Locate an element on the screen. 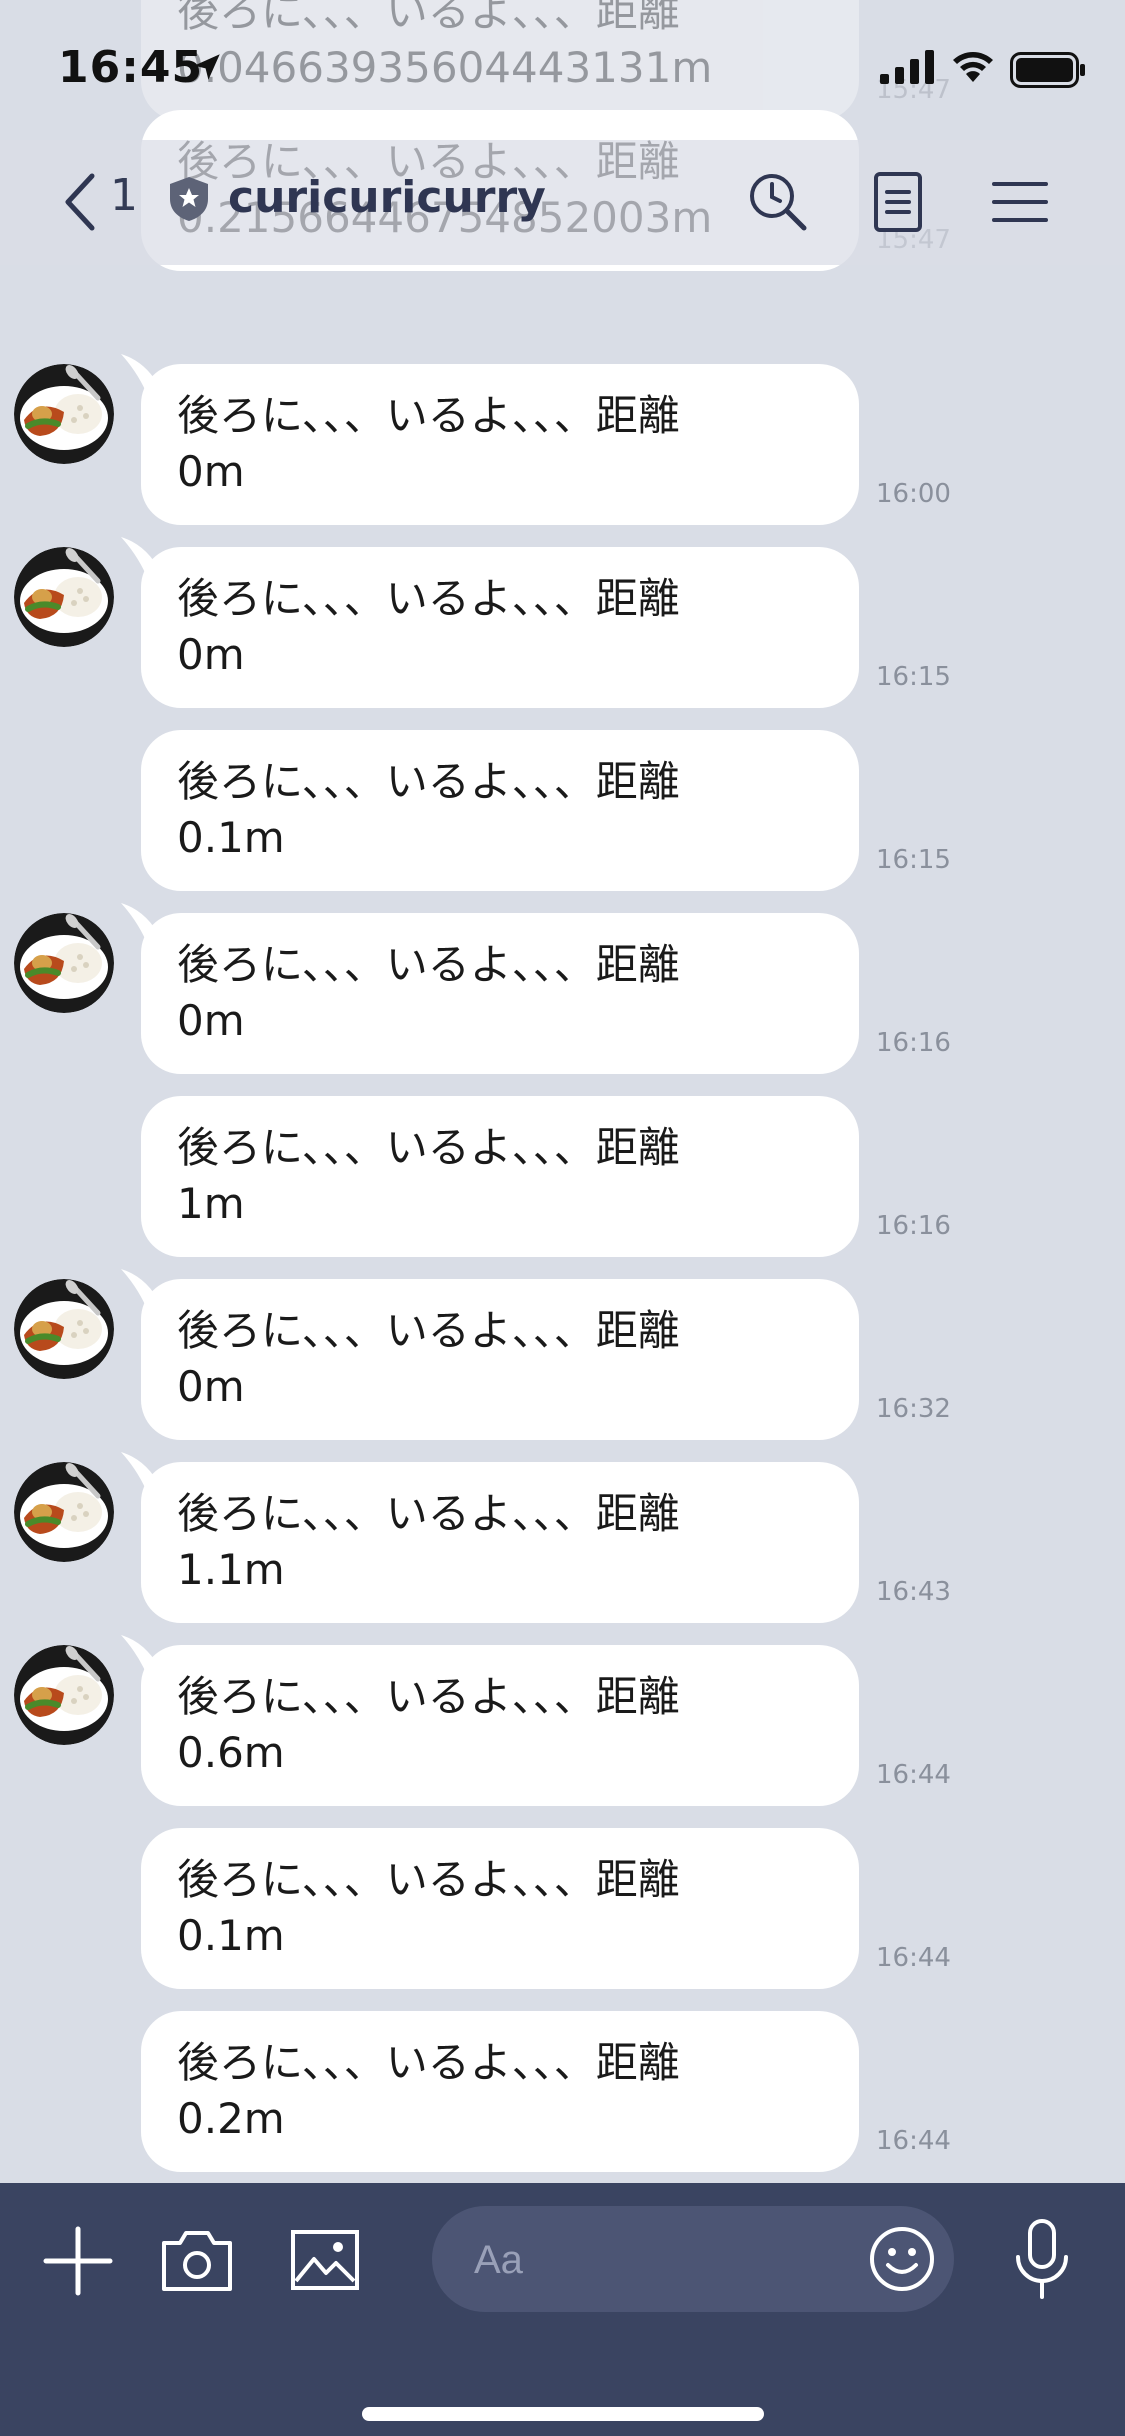  message-row: 後ろに、、、いるよ、、、距離 0.2m 16:44 is located at coordinates (562, 2091).